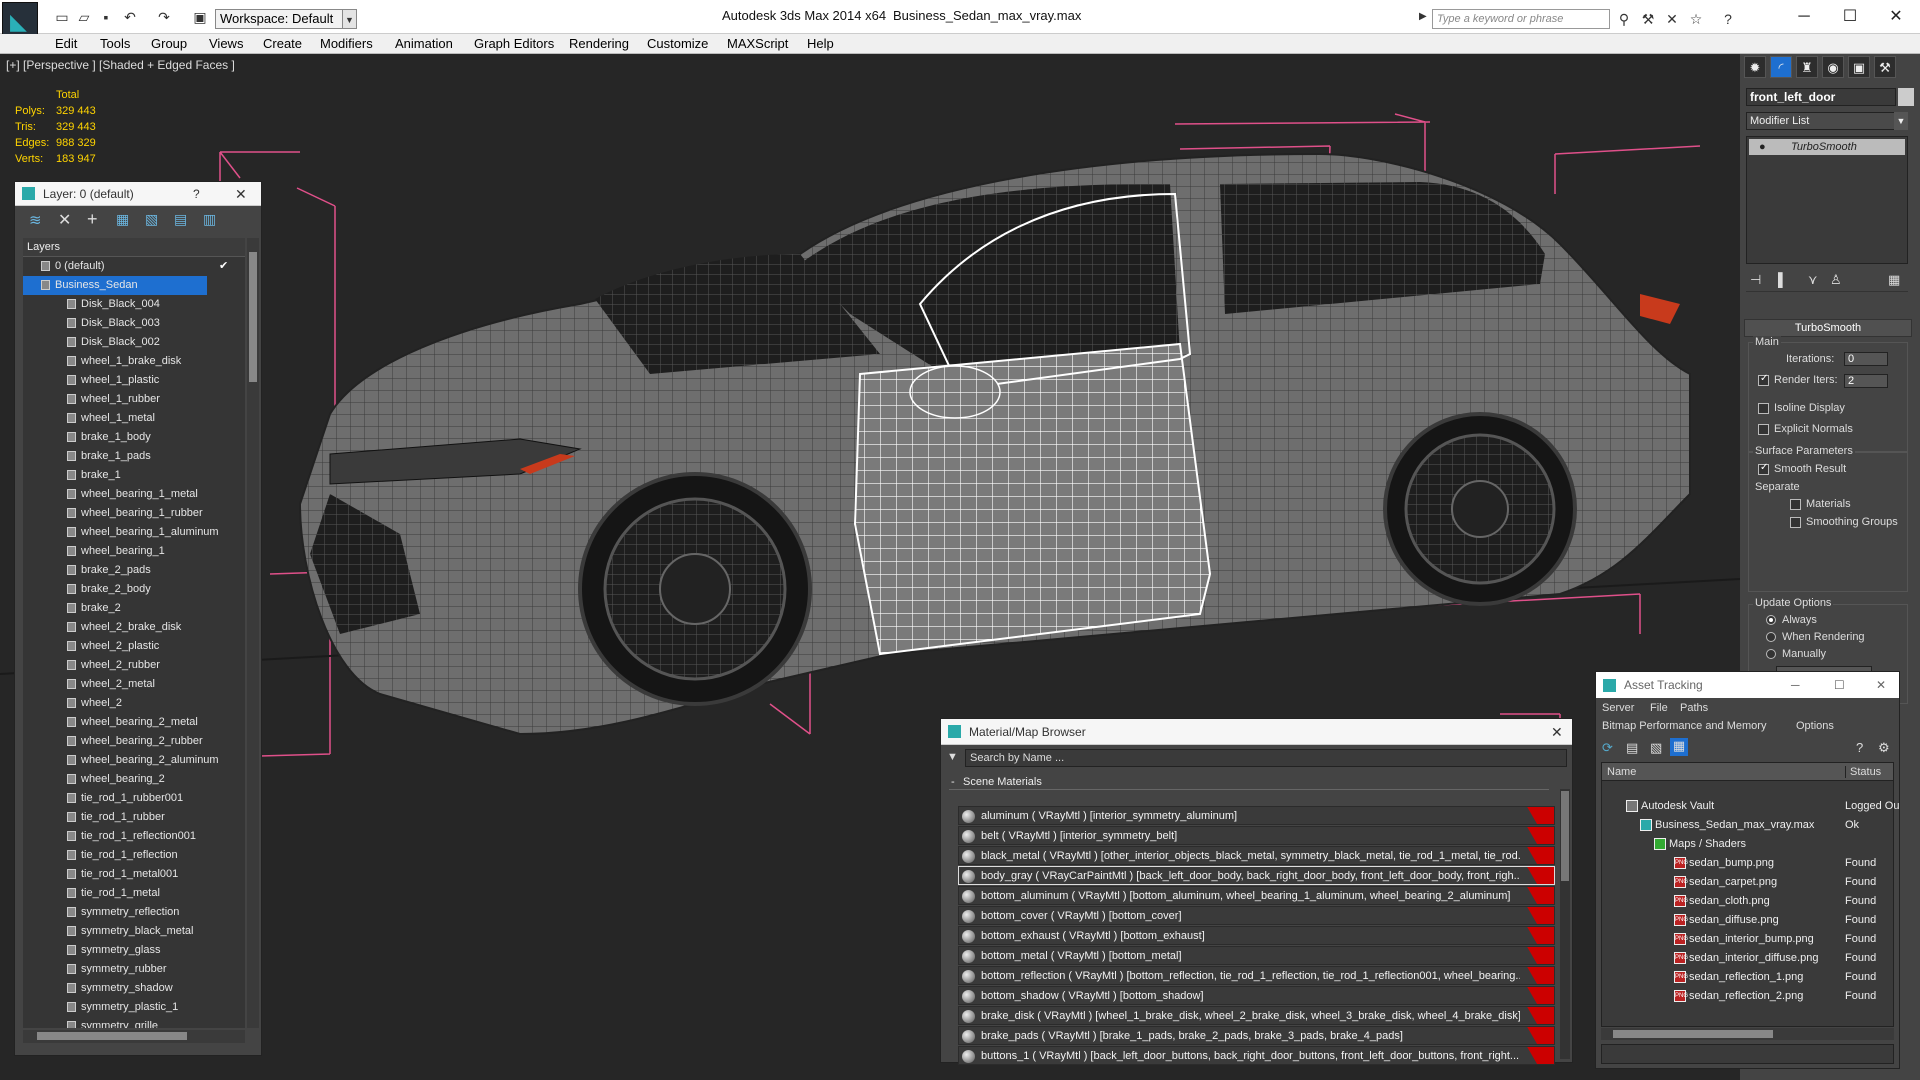 The width and height of the screenshot is (1920, 1080). I want to click on configure-sets-icon: ▦, so click(1894, 280).